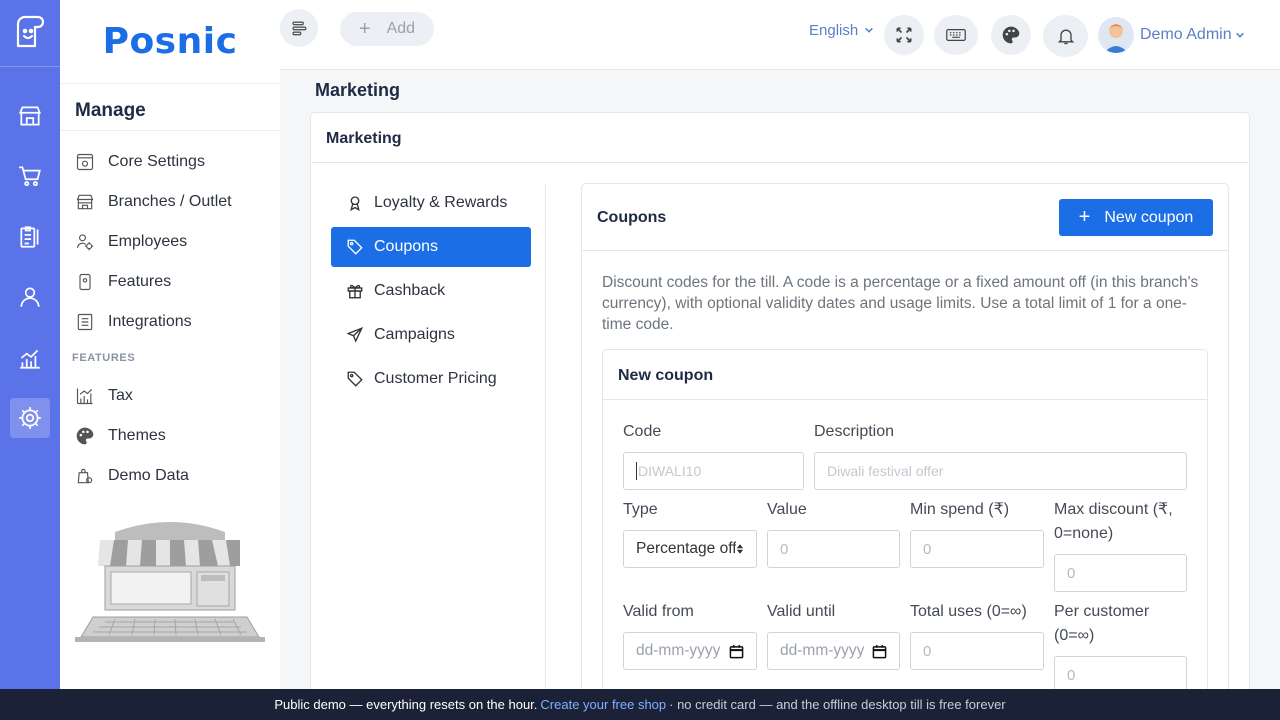 This screenshot has width=1280, height=720. Describe the element at coordinates (833, 549) in the screenshot. I see `value-input: 0` at that location.